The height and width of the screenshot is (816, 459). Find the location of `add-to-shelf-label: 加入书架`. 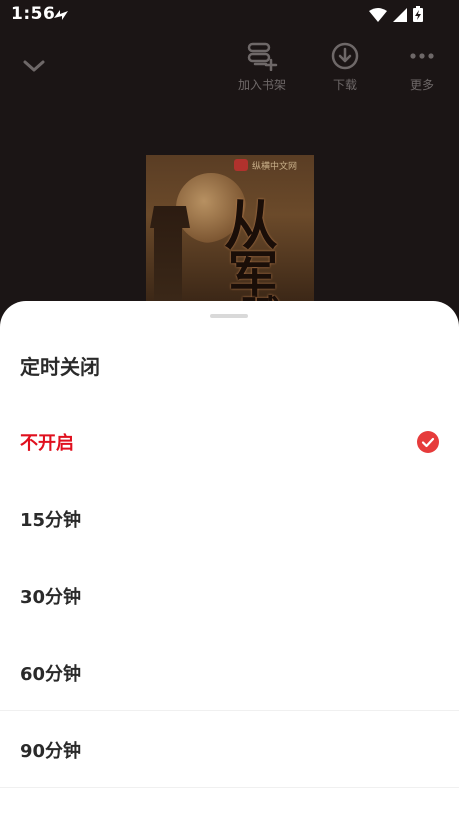

add-to-shelf-label: 加入书架 is located at coordinates (261, 85).